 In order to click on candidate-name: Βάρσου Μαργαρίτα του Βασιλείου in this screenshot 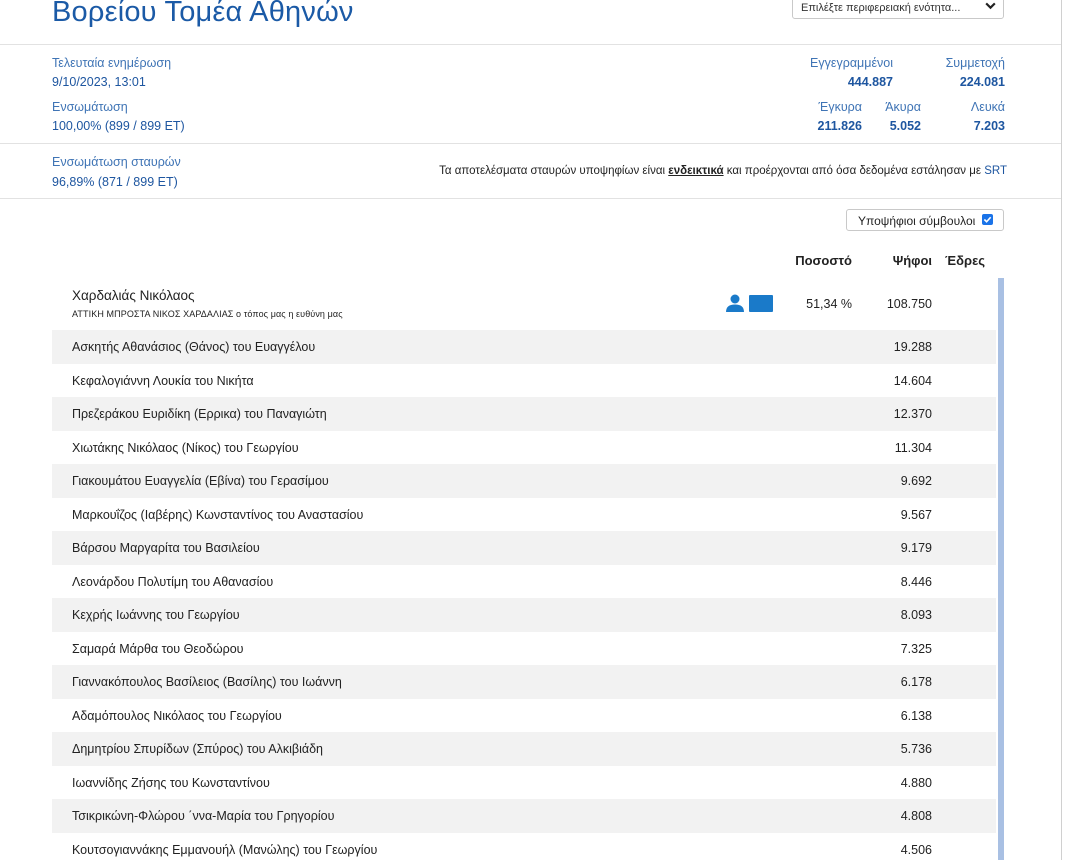, I will do `click(166, 548)`.